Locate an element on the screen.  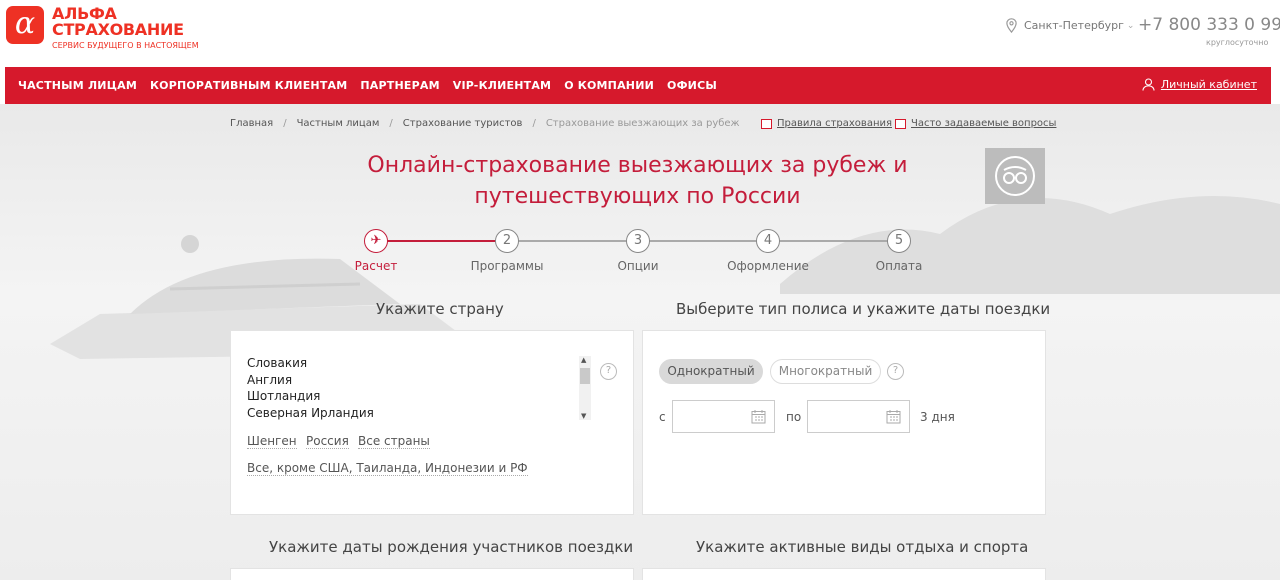
scrollbar-thumb is located at coordinates (585, 376).